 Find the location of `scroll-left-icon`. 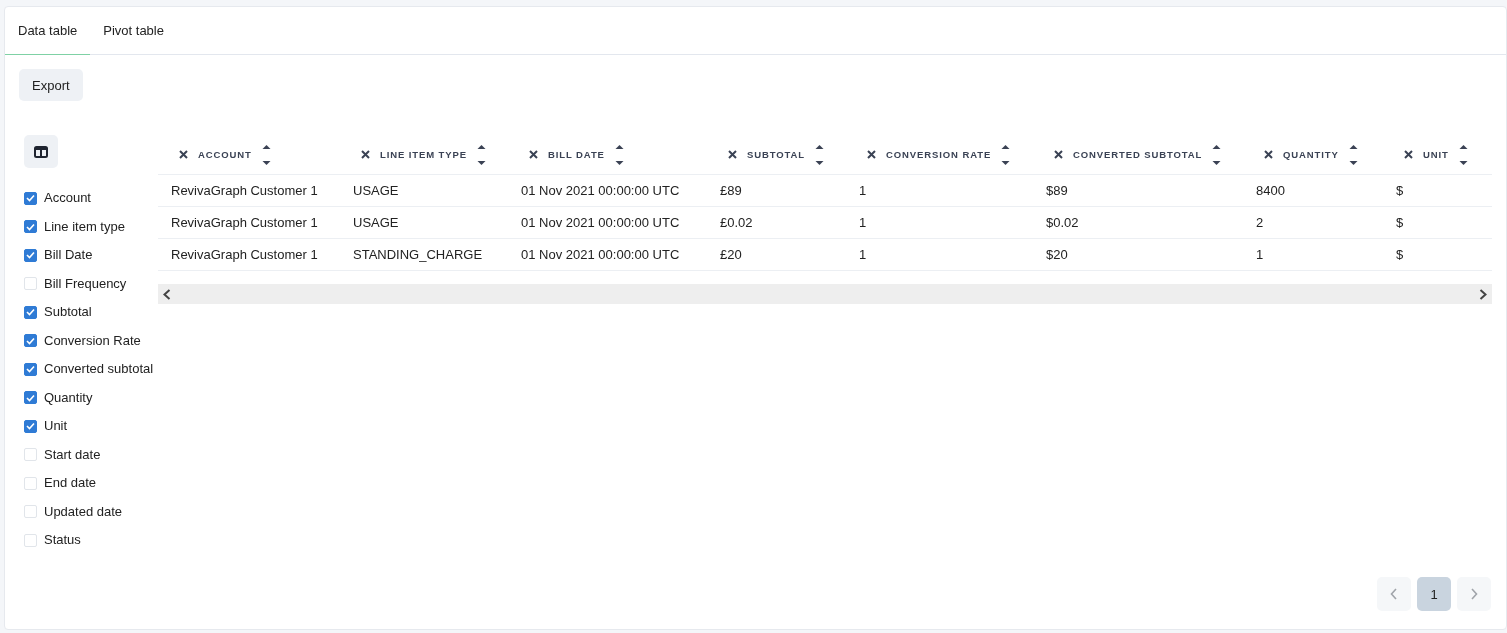

scroll-left-icon is located at coordinates (167, 294).